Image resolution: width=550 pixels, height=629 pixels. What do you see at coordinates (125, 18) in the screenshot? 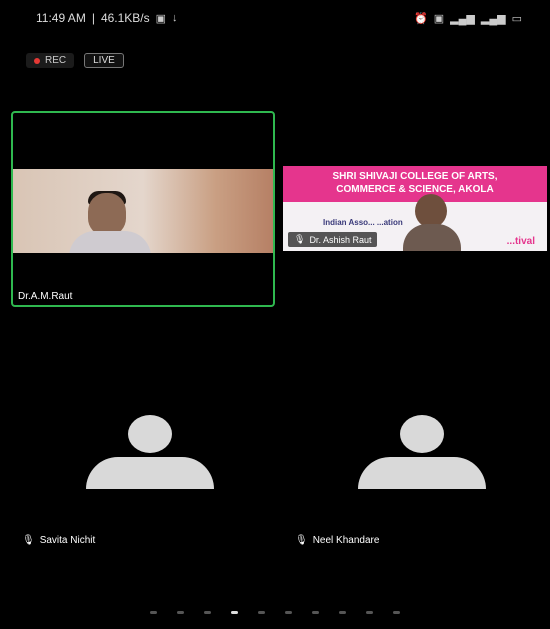
I see `status-speed: 46.1KB/s` at bounding box center [125, 18].